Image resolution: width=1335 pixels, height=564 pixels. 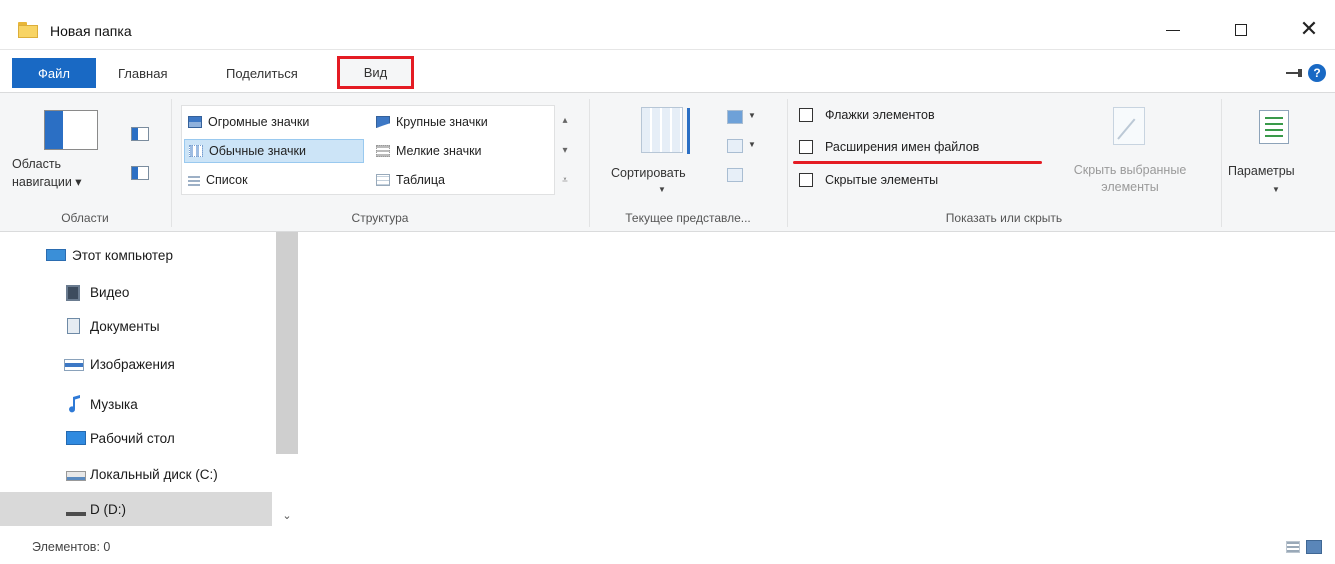 What do you see at coordinates (880, 115) in the screenshot?
I see `item-checkboxes-label: Флажки элементов` at bounding box center [880, 115].